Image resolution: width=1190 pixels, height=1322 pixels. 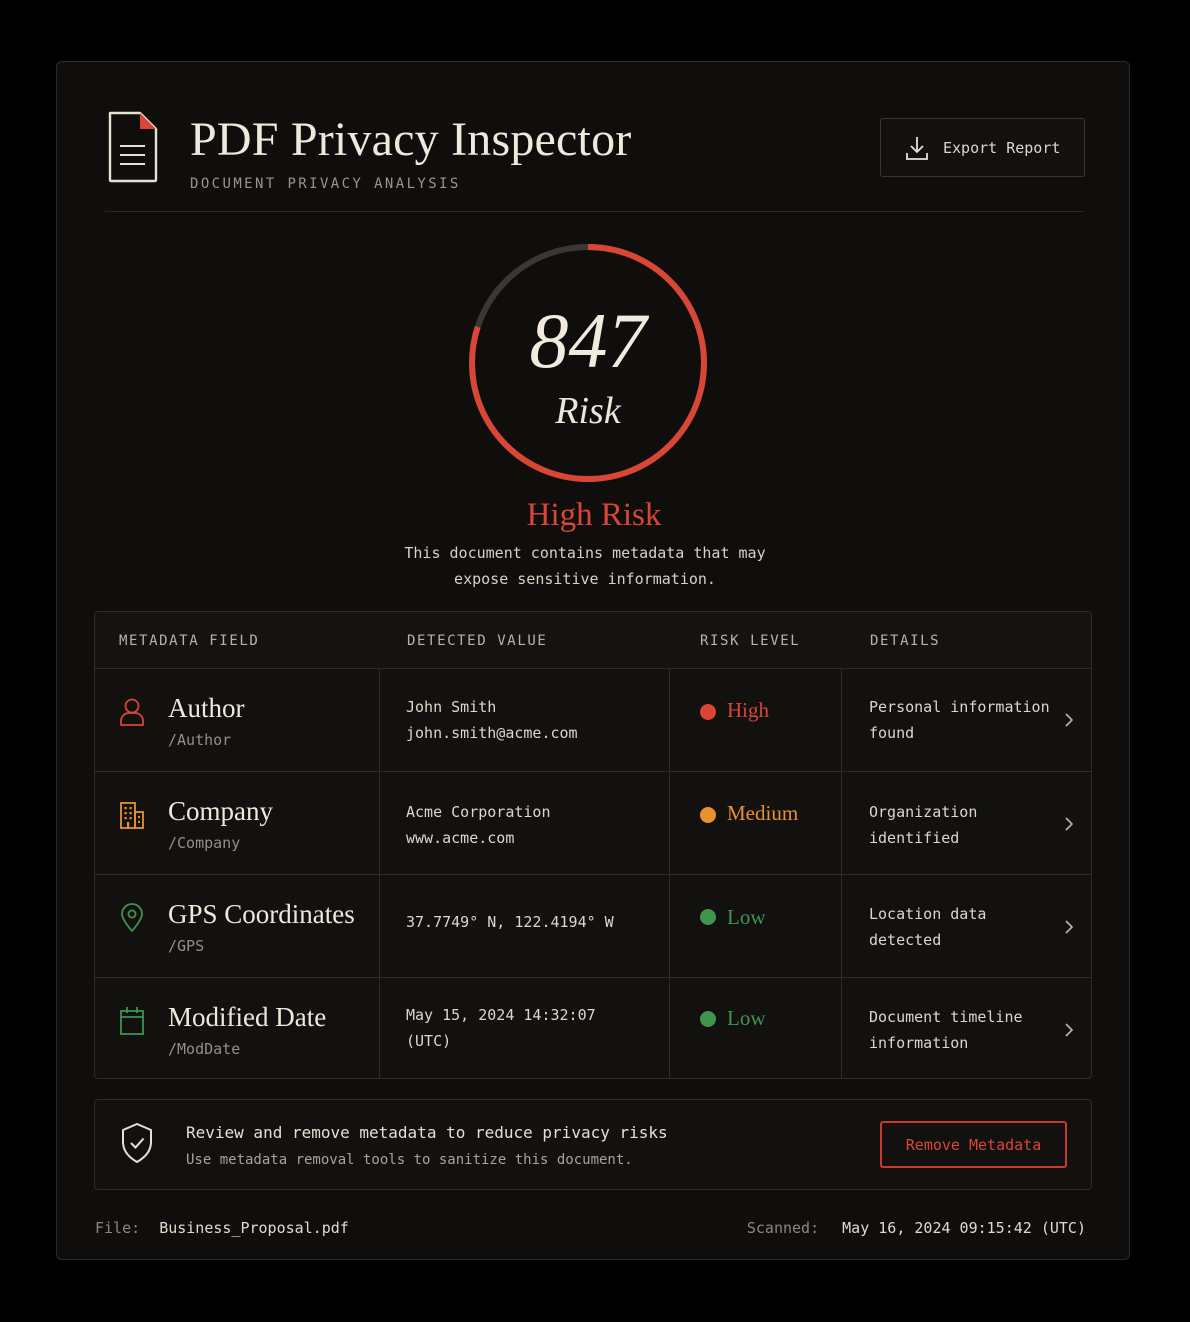 What do you see at coordinates (200, 740) in the screenshot?
I see `field-key: /Author` at bounding box center [200, 740].